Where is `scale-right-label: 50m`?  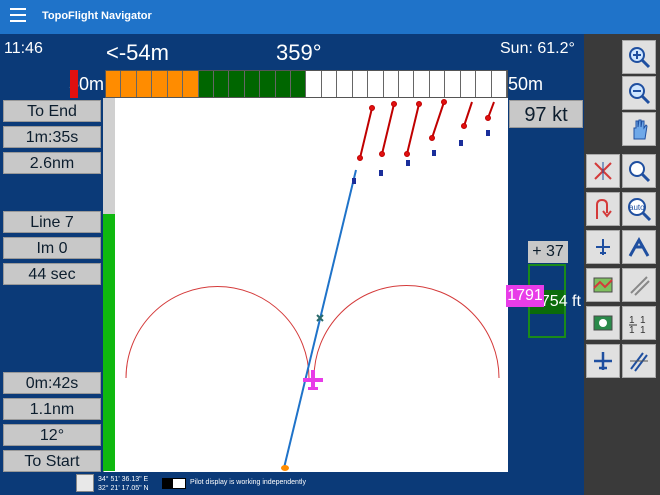
scale-right-label: 50m is located at coordinates (526, 84).